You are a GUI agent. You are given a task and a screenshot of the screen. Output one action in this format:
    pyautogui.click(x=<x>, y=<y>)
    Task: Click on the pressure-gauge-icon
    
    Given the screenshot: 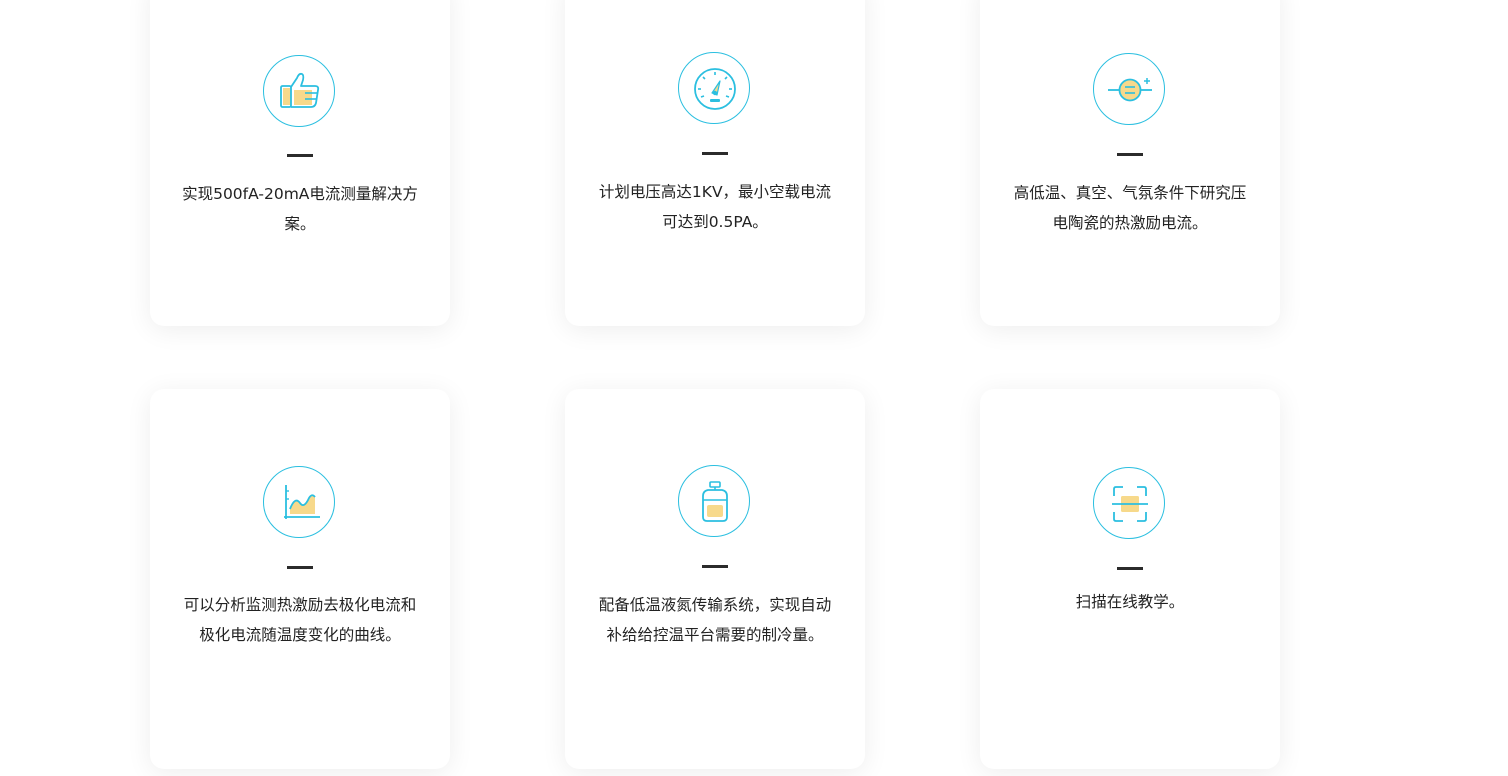 What is the action you would take?
    pyautogui.click(x=714, y=88)
    